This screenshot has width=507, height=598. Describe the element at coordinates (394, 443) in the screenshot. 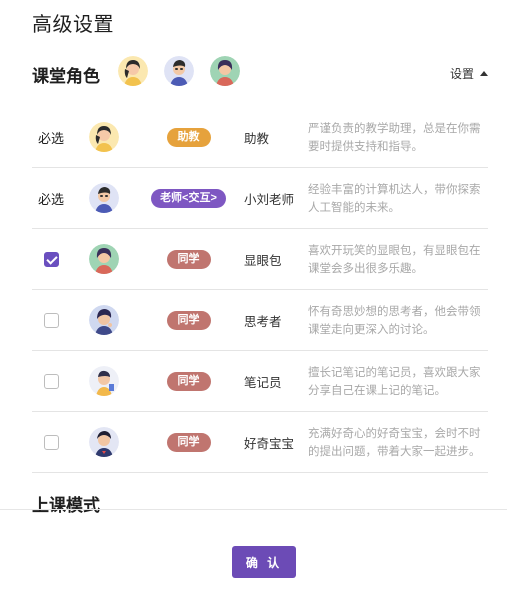

I see `role-description: 充满好奇心的好奇宝宝，会时不时的提出问题，带着大家一起进步。` at that location.